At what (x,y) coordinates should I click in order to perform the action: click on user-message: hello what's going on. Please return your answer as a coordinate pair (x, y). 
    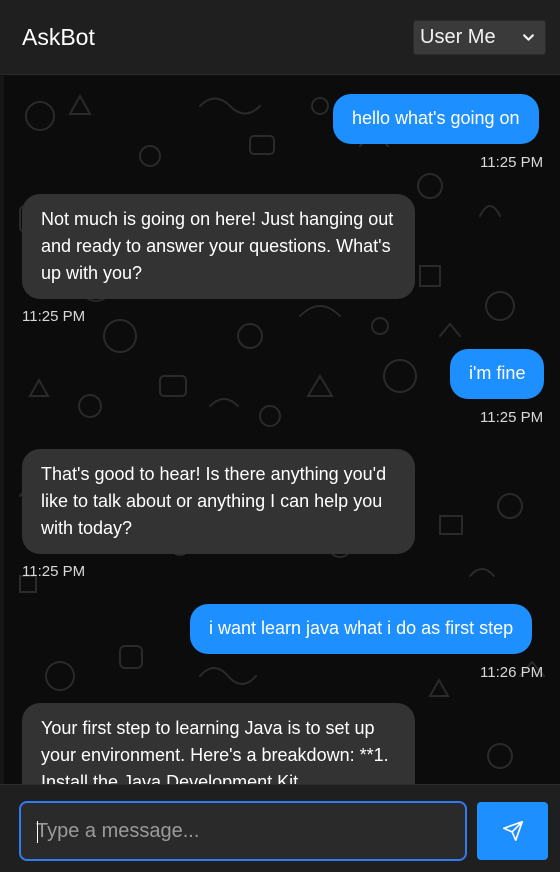
    Looking at the image, I should click on (436, 119).